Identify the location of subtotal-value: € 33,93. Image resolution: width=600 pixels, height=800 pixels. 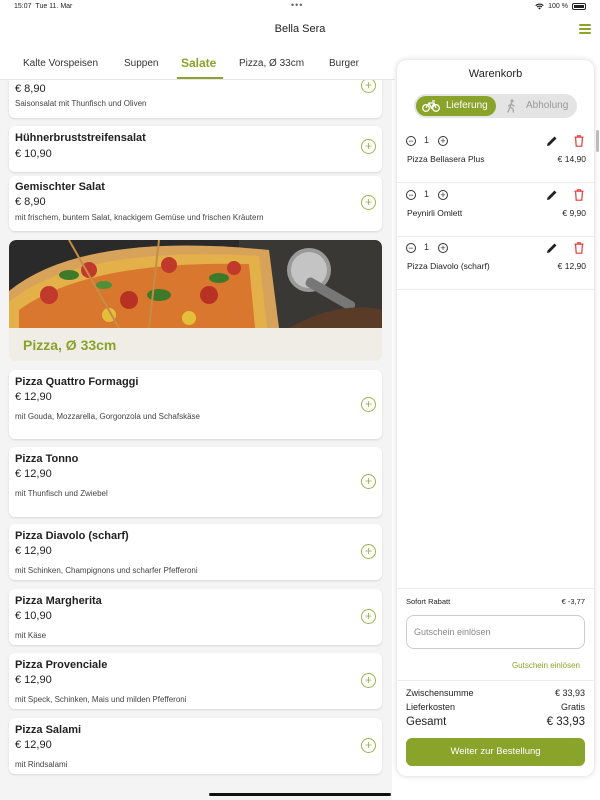
(569, 693).